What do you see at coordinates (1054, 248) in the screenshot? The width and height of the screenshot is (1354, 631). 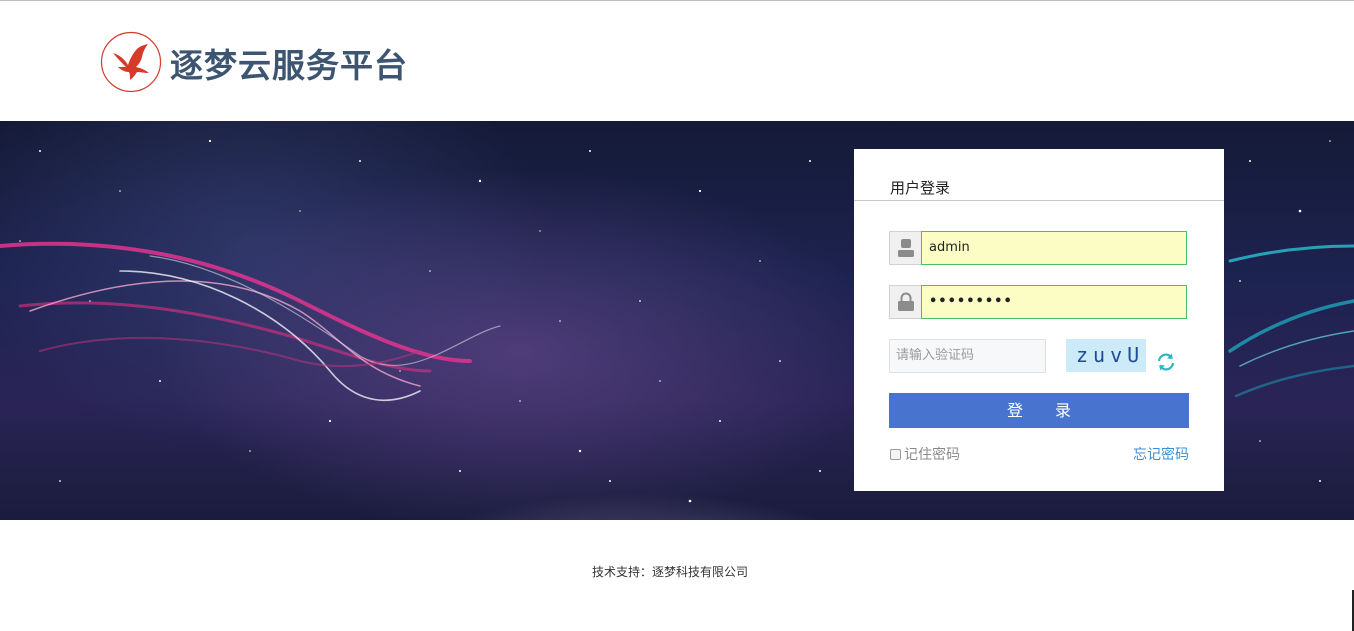 I see `username-input: admin` at bounding box center [1054, 248].